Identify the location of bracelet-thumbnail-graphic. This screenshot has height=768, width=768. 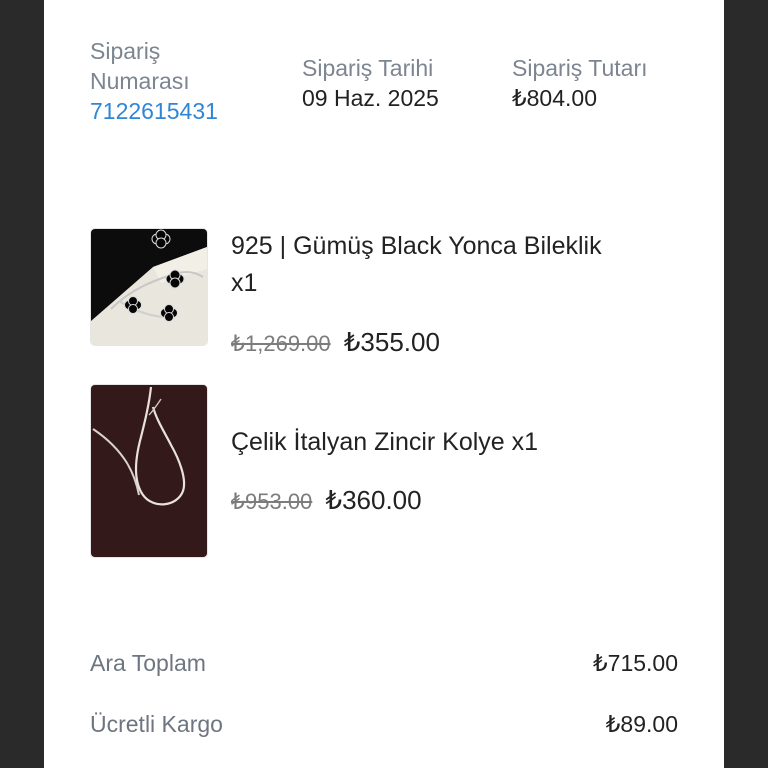
(149, 287).